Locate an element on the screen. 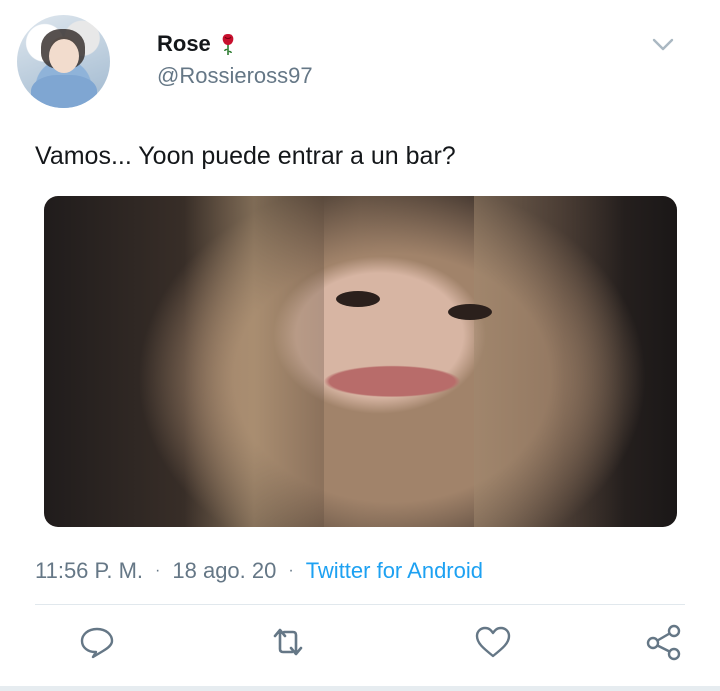 This screenshot has width=720, height=691. photo-eye-left is located at coordinates (358, 299).